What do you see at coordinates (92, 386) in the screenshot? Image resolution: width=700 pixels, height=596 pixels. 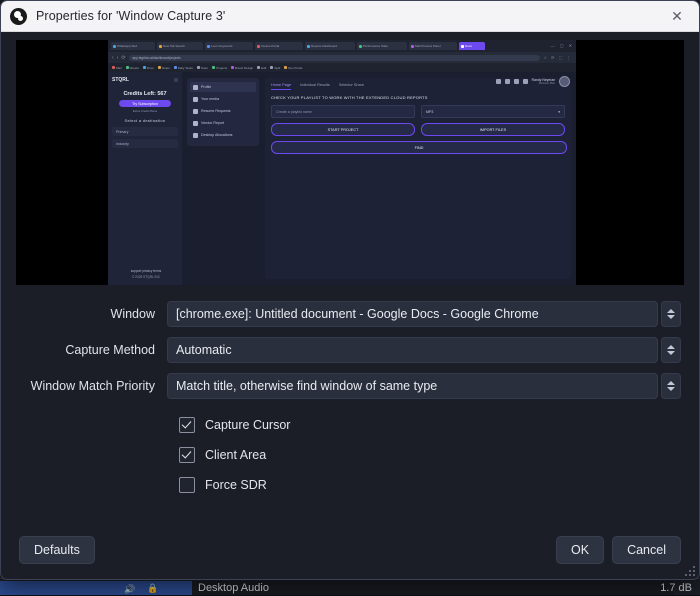 I see `label-window-match-priority: Window Match Priority` at bounding box center [92, 386].